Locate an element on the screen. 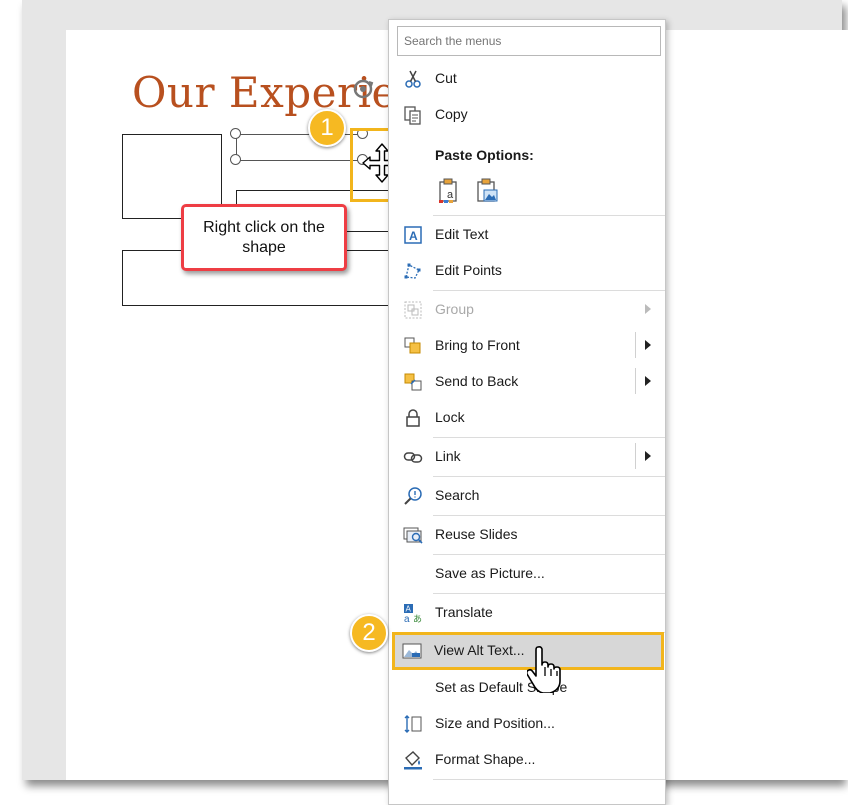 The width and height of the screenshot is (848, 805). menu-item-group: Group is located at coordinates (527, 309).